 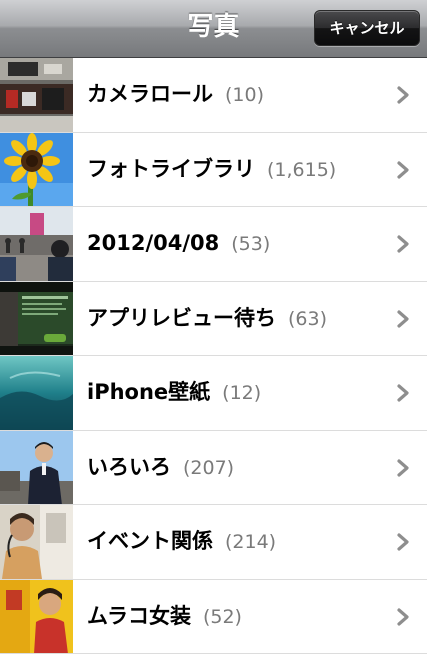 What do you see at coordinates (181, 318) in the screenshot?
I see `album-name: アプリレビュー待ち` at bounding box center [181, 318].